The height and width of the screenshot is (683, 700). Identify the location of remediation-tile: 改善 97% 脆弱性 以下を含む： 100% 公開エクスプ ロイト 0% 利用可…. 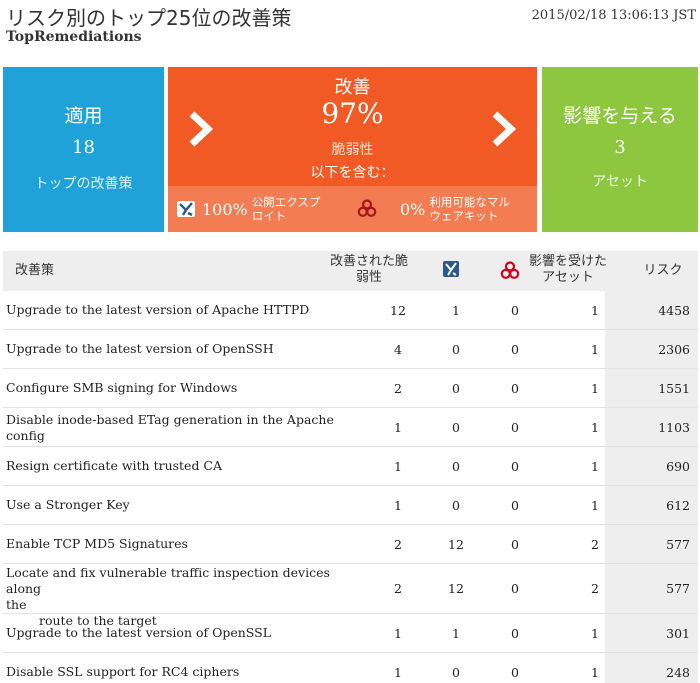
(352, 149).